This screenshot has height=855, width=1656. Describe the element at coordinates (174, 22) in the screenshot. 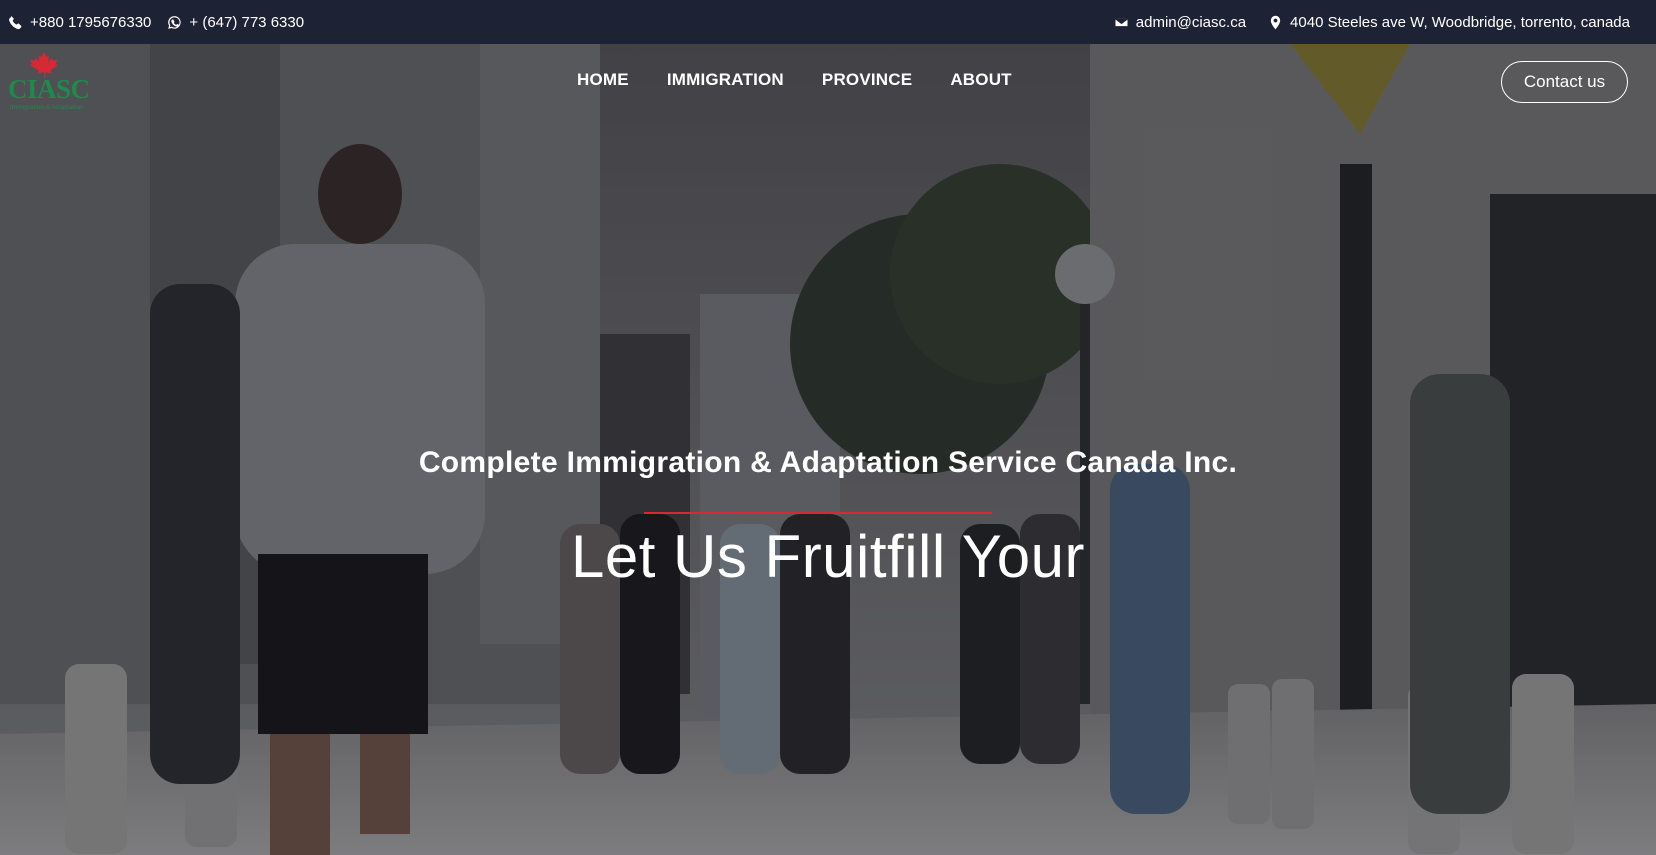

I see `whatsapp-icon` at that location.